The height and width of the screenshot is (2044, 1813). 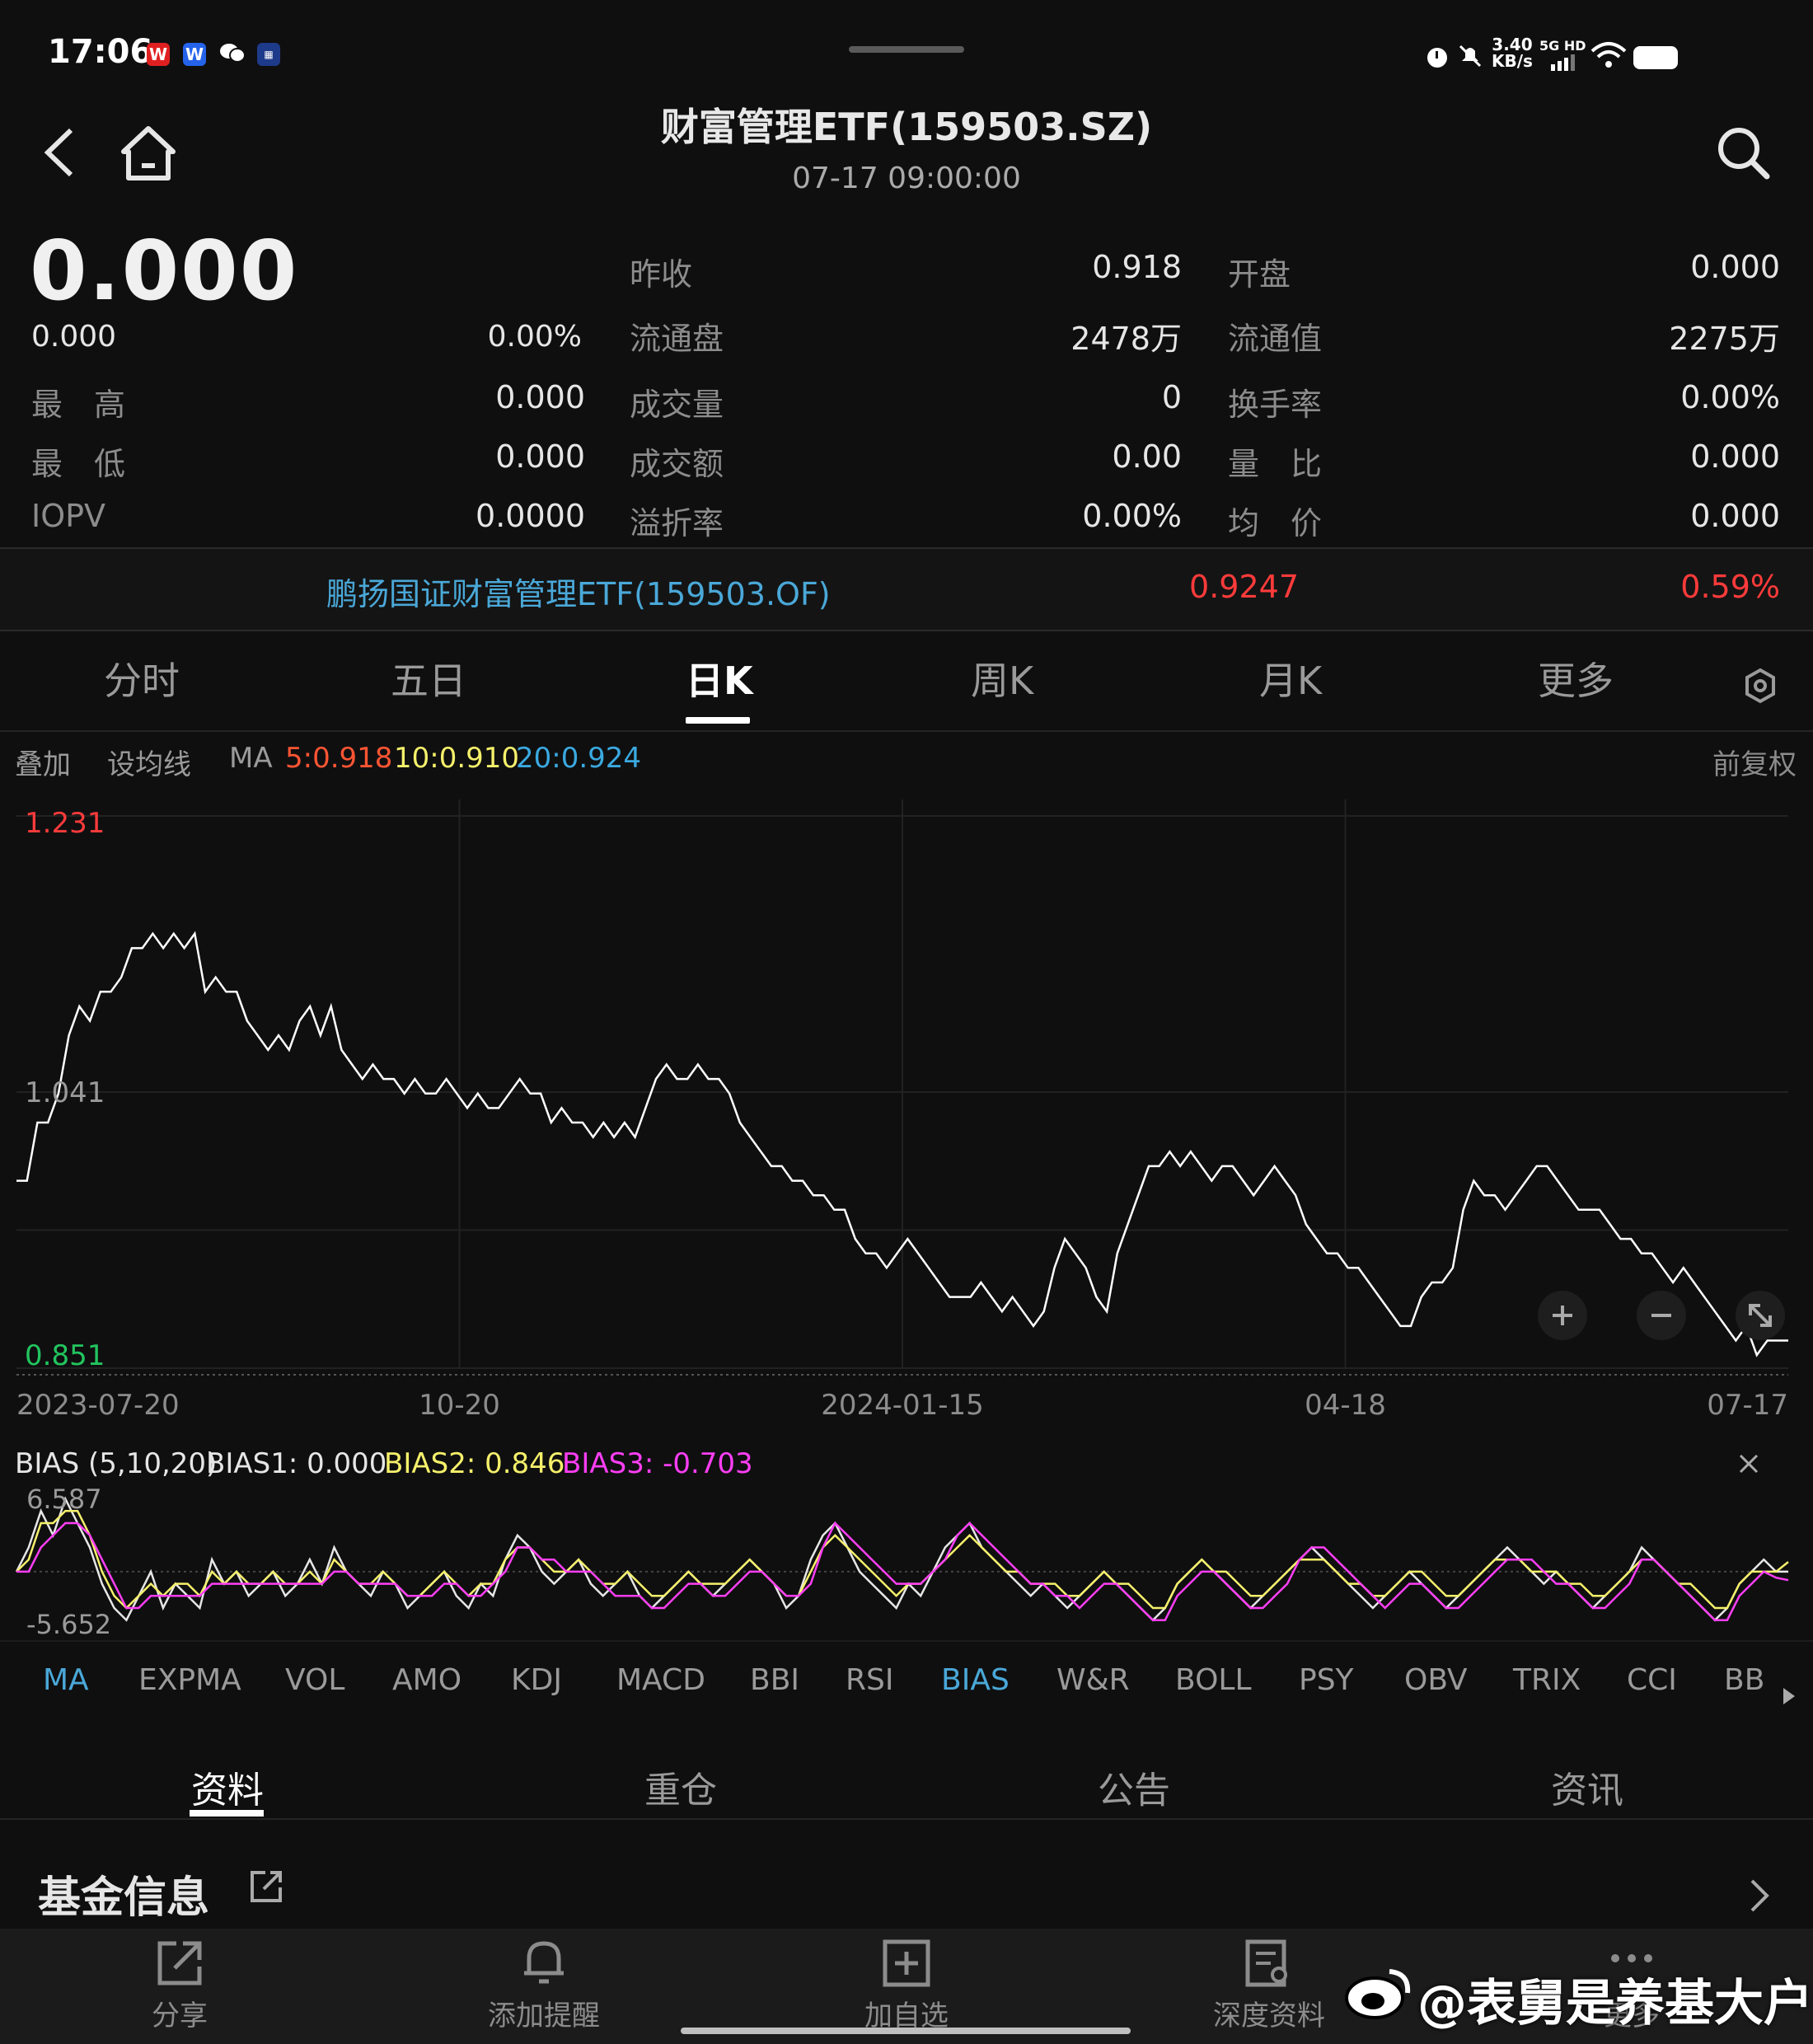 What do you see at coordinates (266, 1888) in the screenshot?
I see `external-link-icon` at bounding box center [266, 1888].